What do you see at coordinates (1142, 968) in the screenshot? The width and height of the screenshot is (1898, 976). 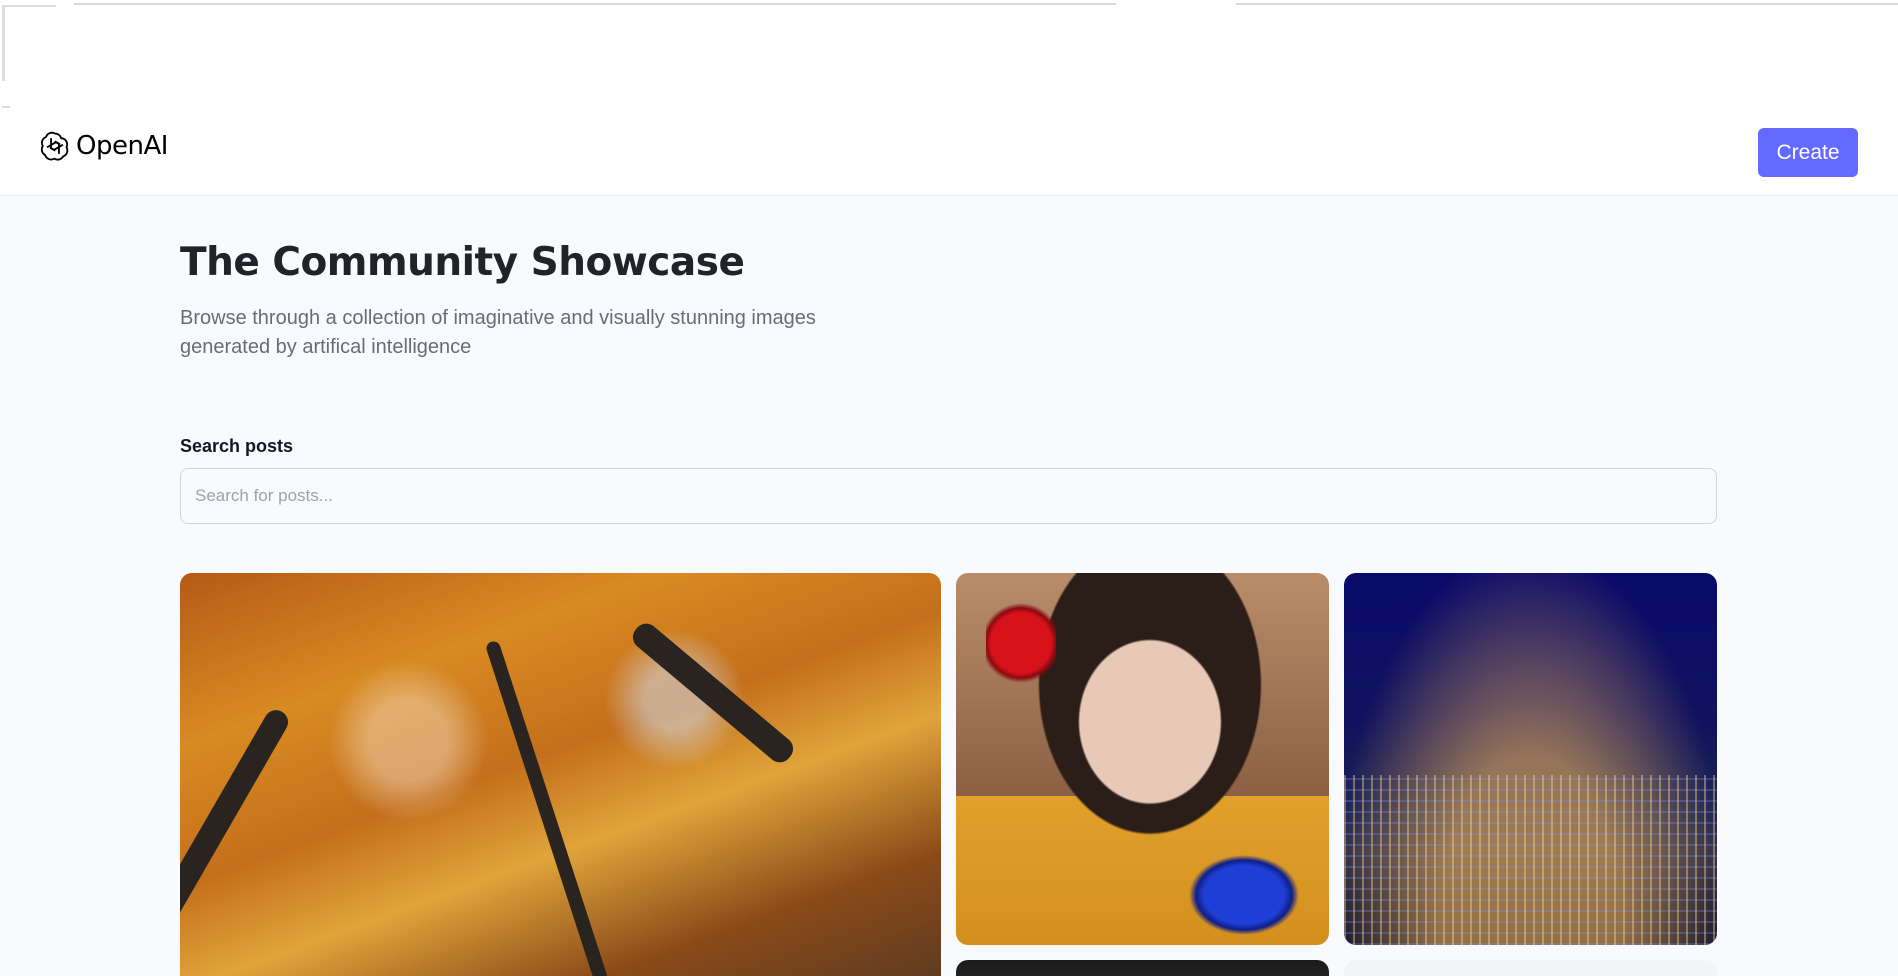 I see `gallery-card-dark` at bounding box center [1142, 968].